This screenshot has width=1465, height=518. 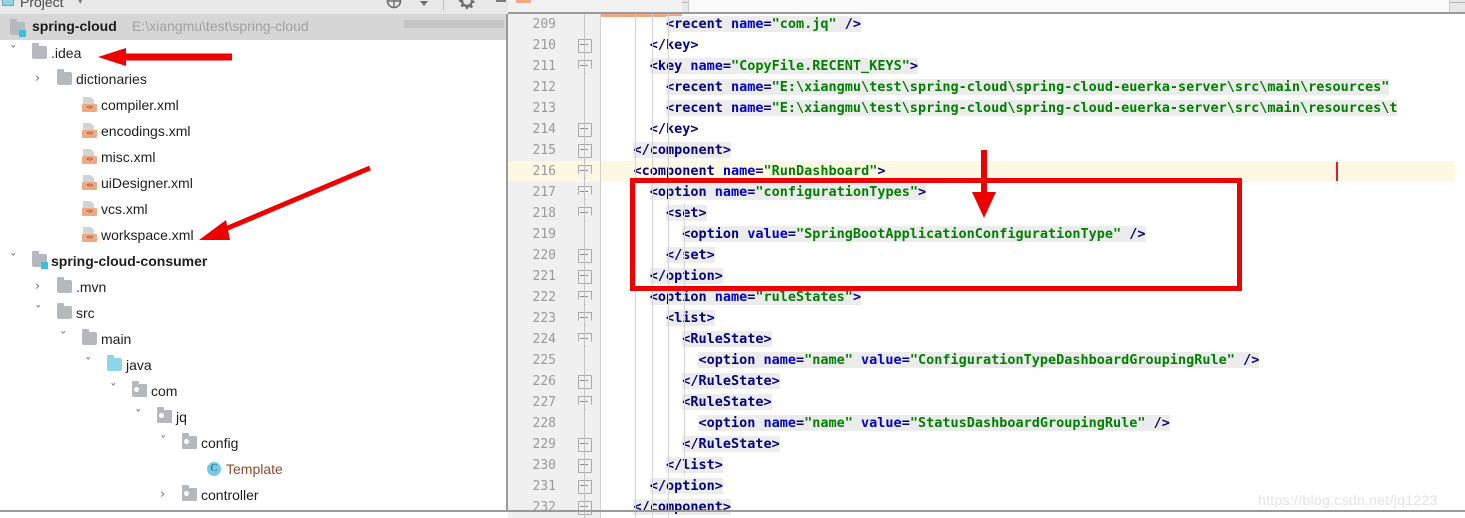 I want to click on code-line: <key name="CopyFile.RECENT_KEYS">, so click(x=783, y=66).